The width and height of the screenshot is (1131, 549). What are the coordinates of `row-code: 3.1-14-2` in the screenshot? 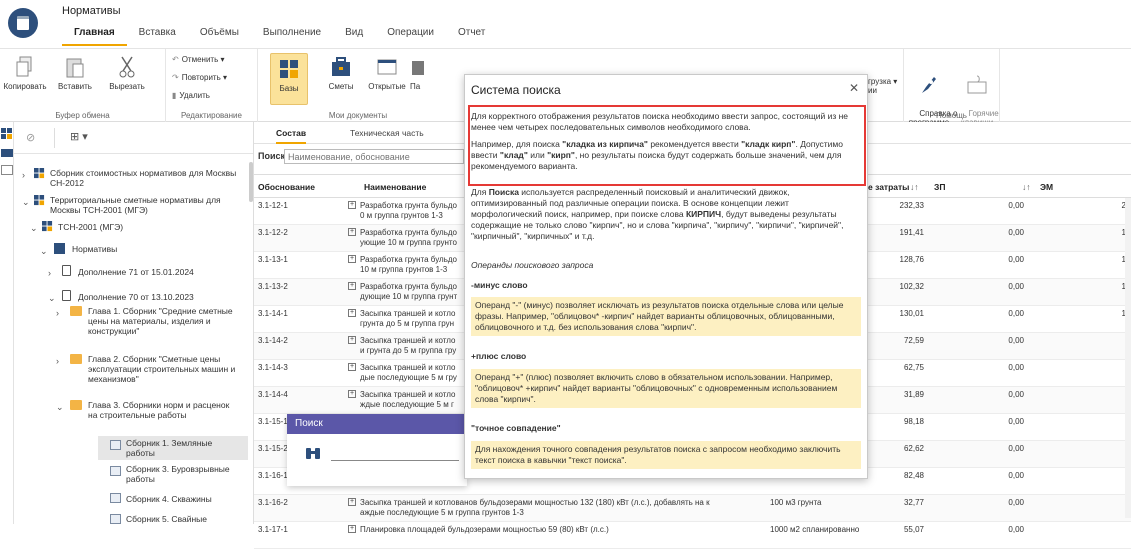 It's located at (273, 340).